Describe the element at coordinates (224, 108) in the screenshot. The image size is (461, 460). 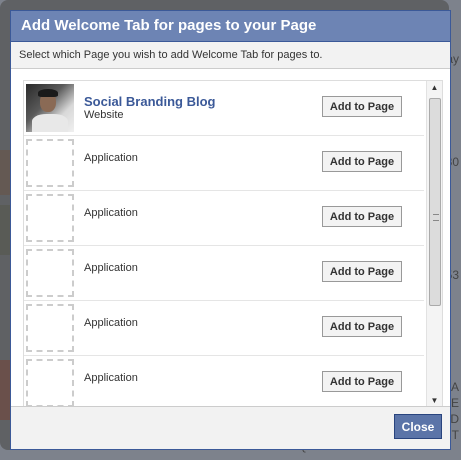
I see `list-item: Social Branding Blog Website Add to Page` at that location.